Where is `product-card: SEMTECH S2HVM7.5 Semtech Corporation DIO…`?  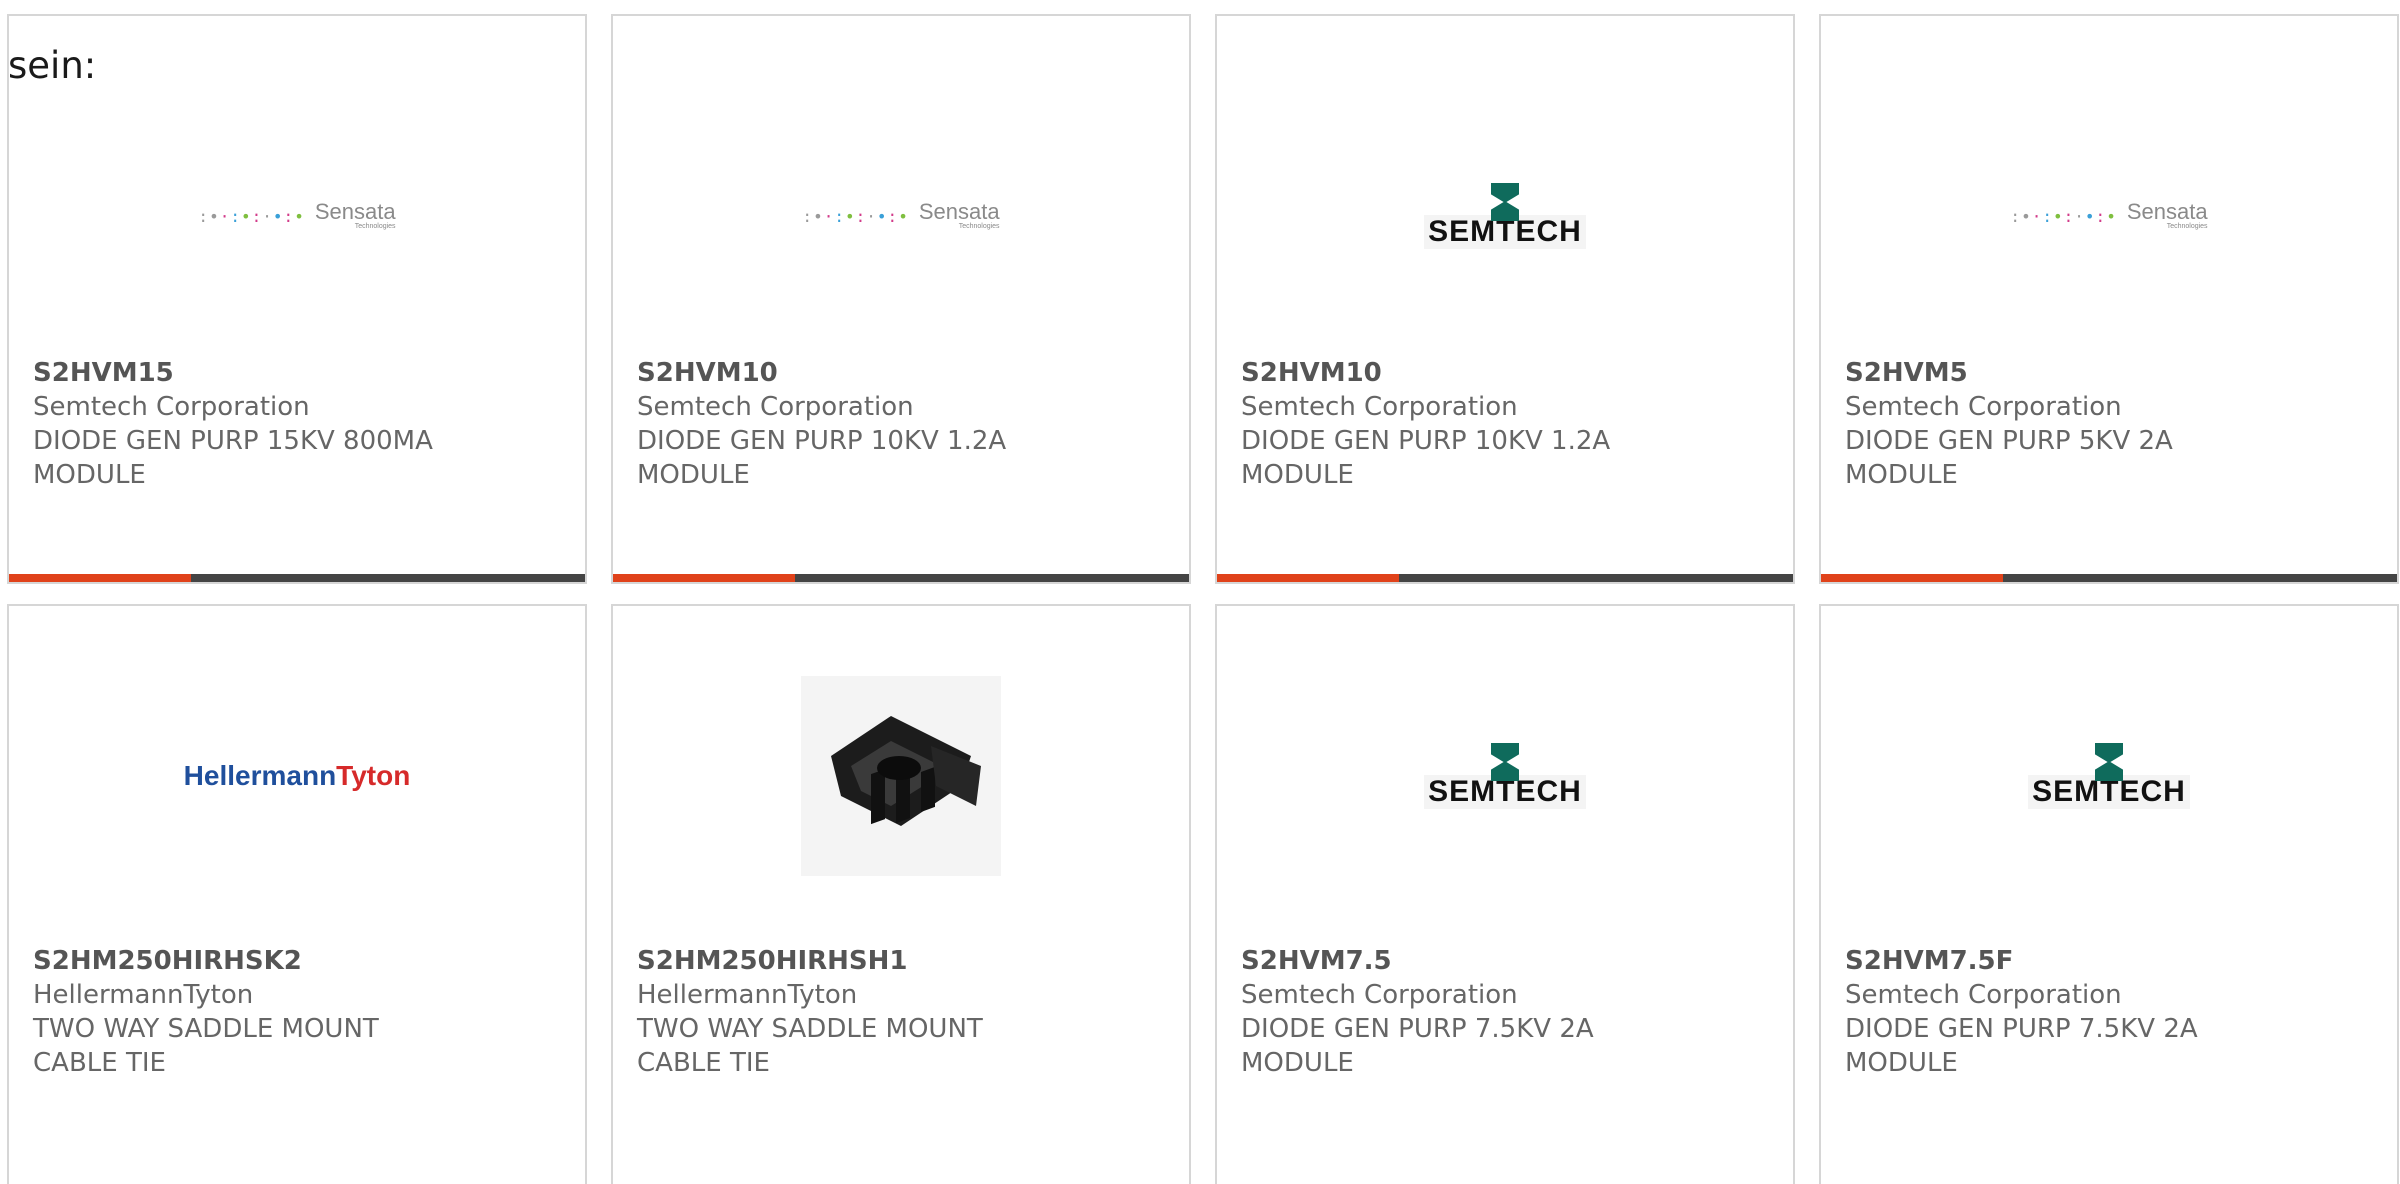 product-card: SEMTECH S2HVM7.5 Semtech Corporation DIO… is located at coordinates (1505, 894).